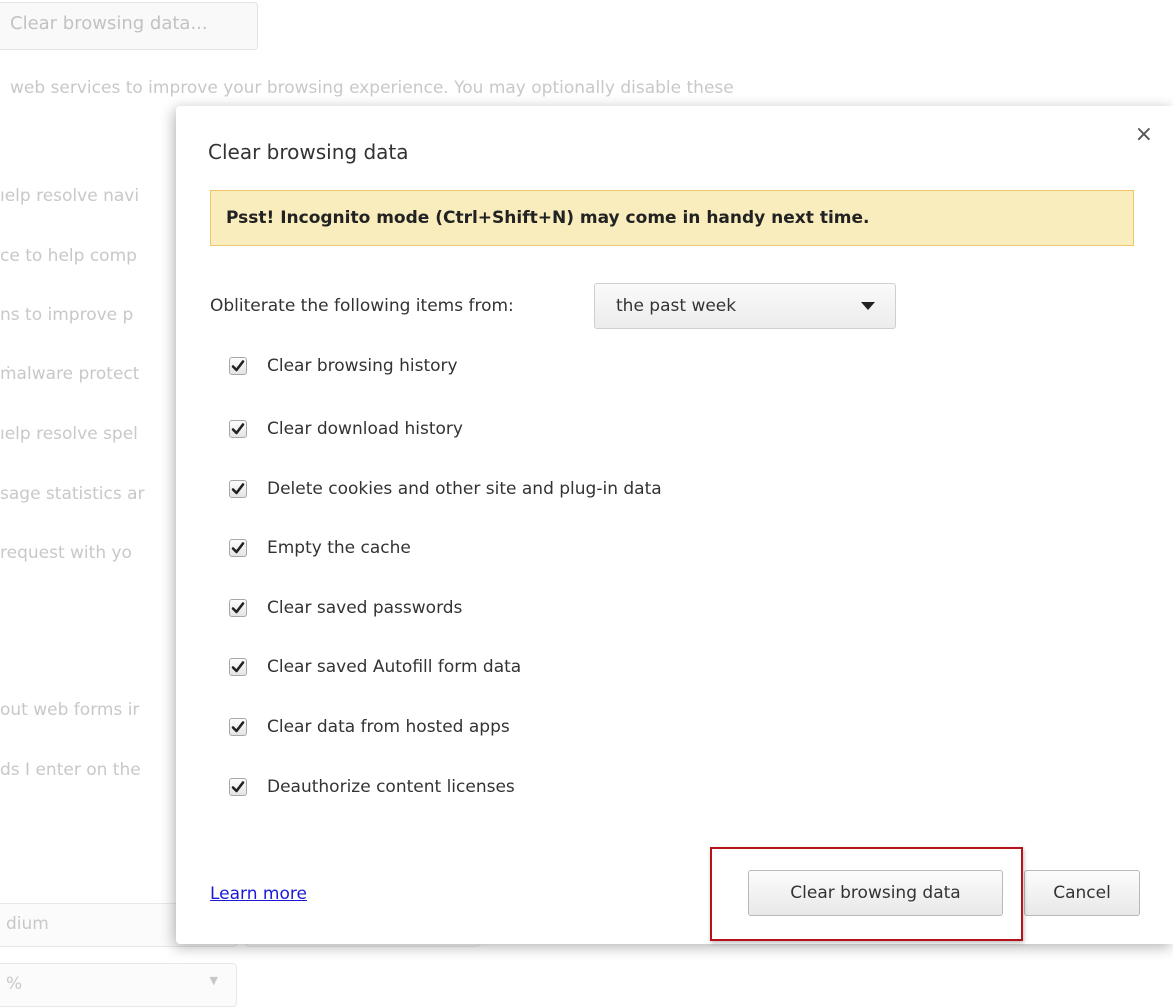  Describe the element at coordinates (70, 770) in the screenshot. I see `bg-setting-line: ds I enter on the` at that location.